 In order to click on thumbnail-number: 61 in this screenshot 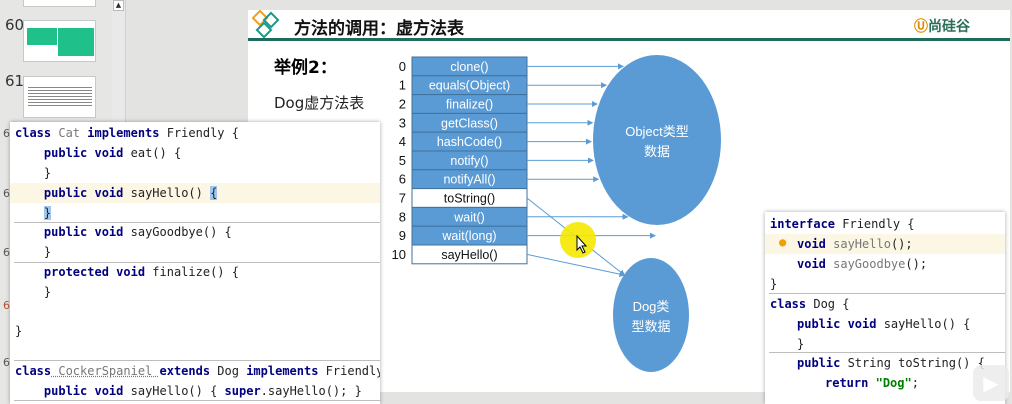, I will do `click(15, 81)`.